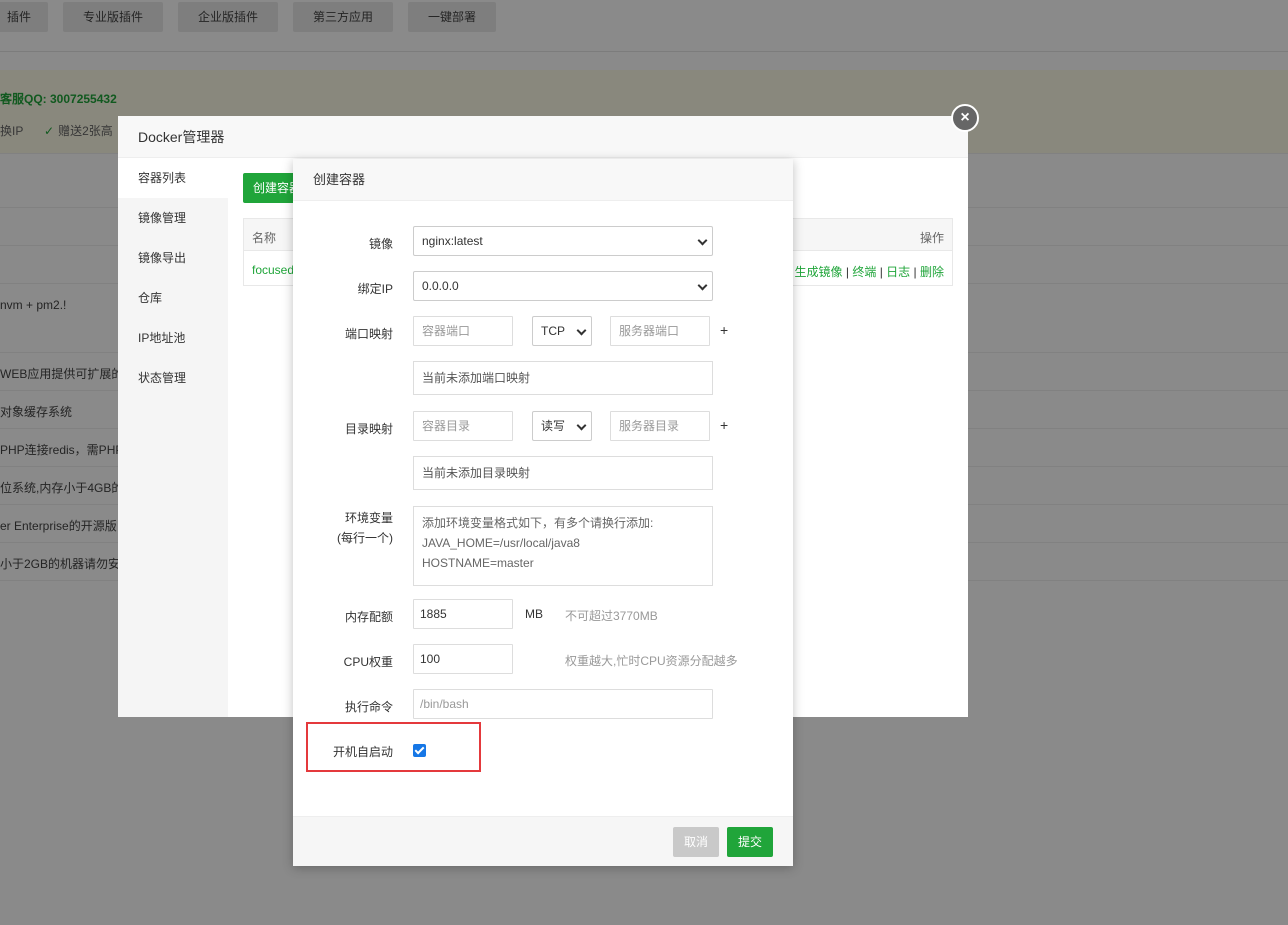 The image size is (1288, 925). What do you see at coordinates (380, 244) in the screenshot?
I see `image-label: 镜像` at bounding box center [380, 244].